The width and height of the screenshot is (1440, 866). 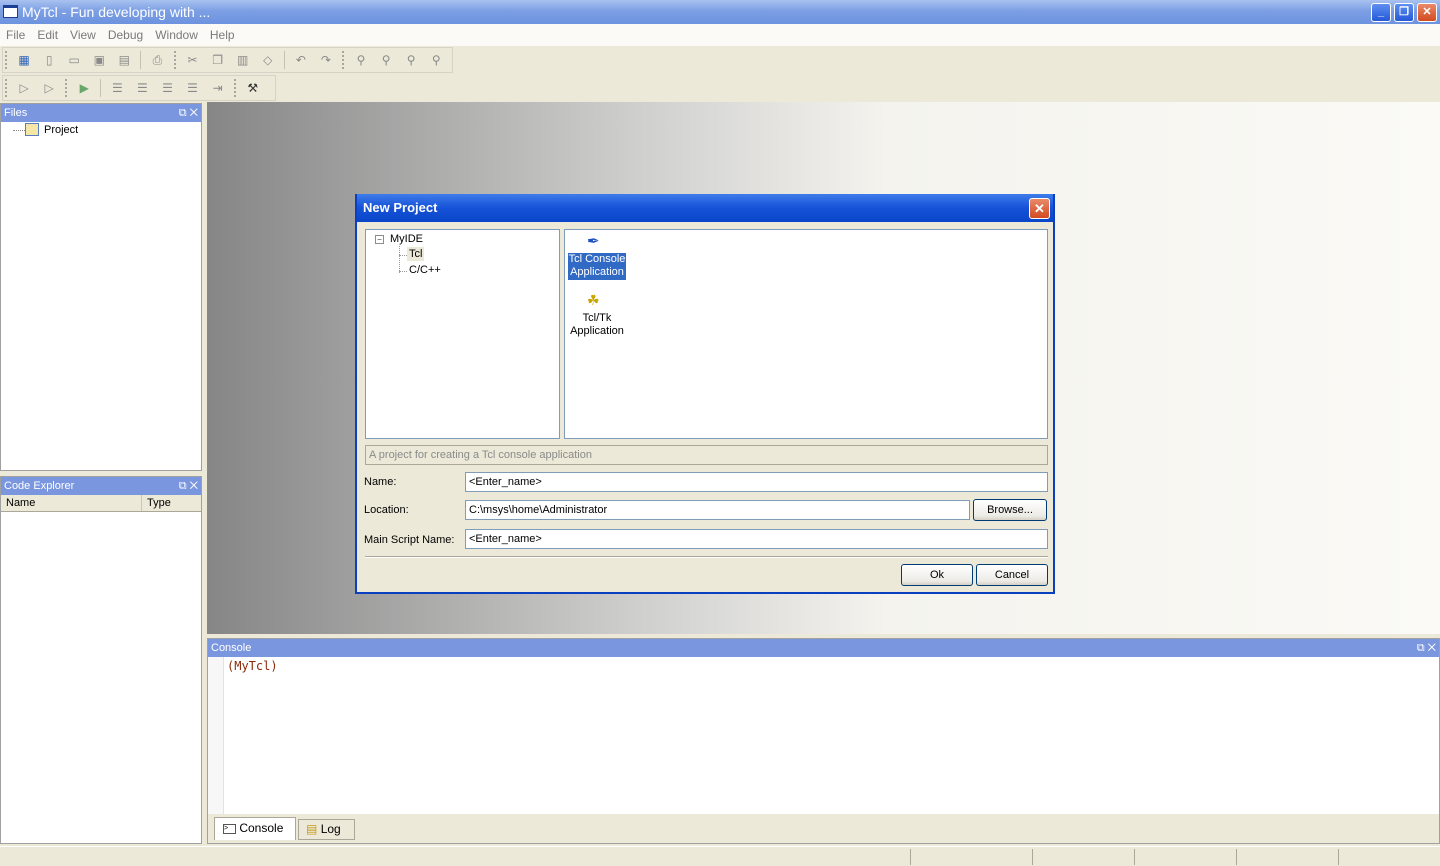 What do you see at coordinates (24, 60) in the screenshot?
I see `project-icon: ▦` at bounding box center [24, 60].